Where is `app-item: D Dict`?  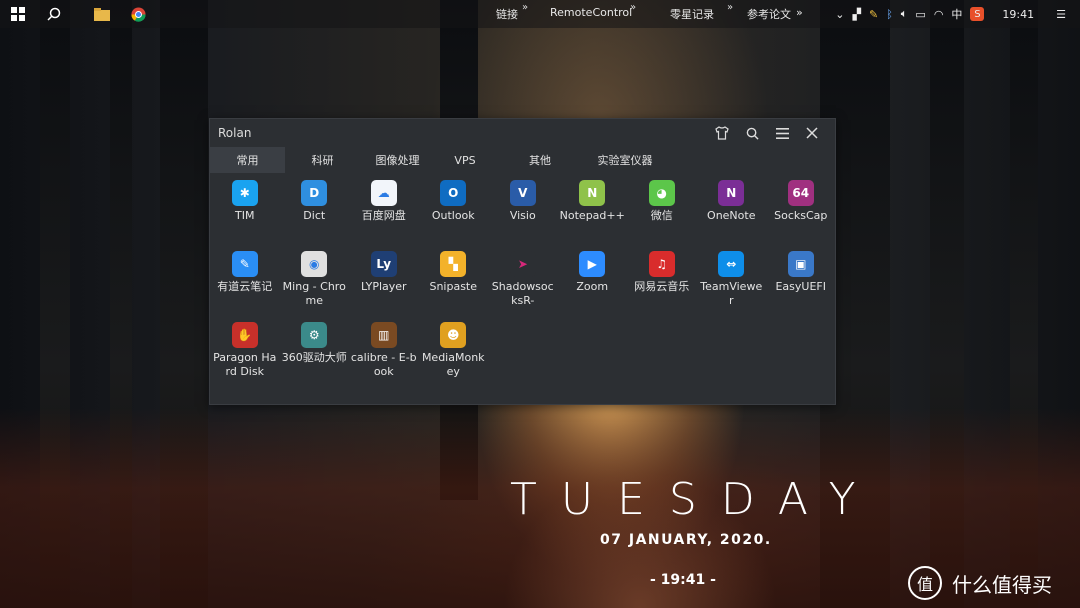 app-item: D Dict is located at coordinates (315, 212).